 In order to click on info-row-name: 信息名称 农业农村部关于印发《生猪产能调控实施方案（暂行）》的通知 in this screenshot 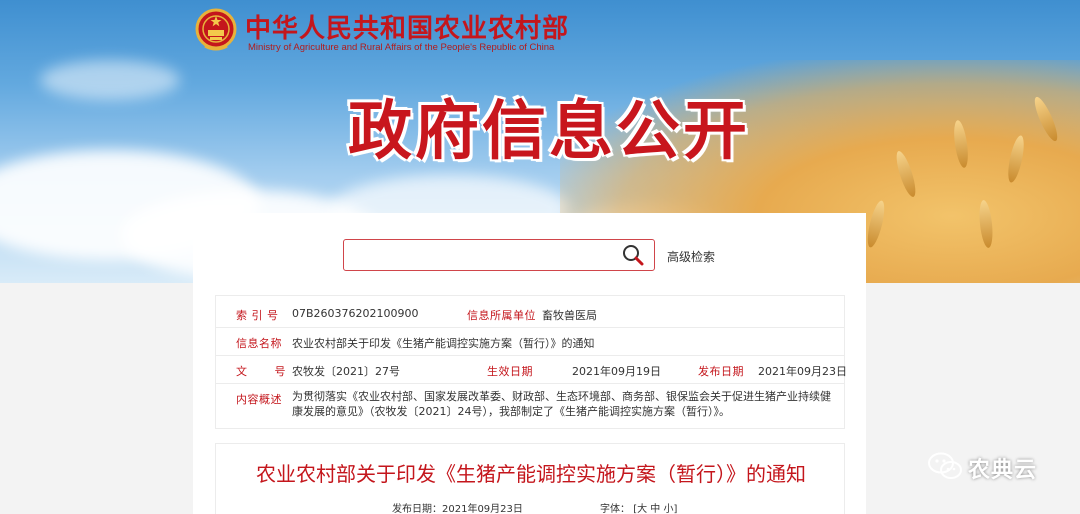, I will do `click(530, 341)`.